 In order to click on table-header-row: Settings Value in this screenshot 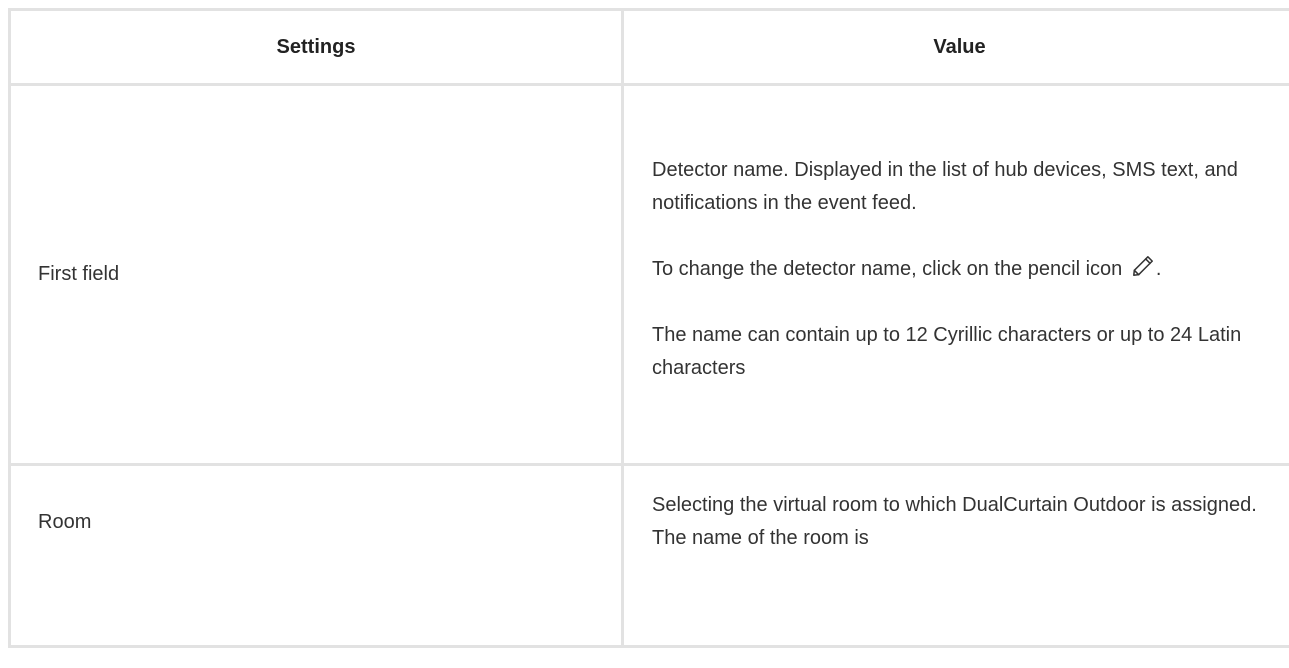, I will do `click(649, 47)`.